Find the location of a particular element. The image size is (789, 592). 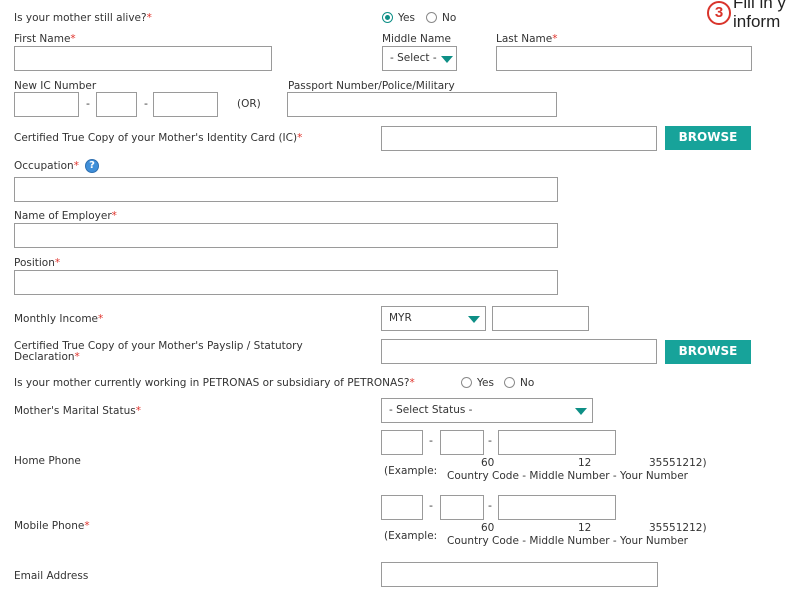

ic-dash-1: - is located at coordinates (88, 103).